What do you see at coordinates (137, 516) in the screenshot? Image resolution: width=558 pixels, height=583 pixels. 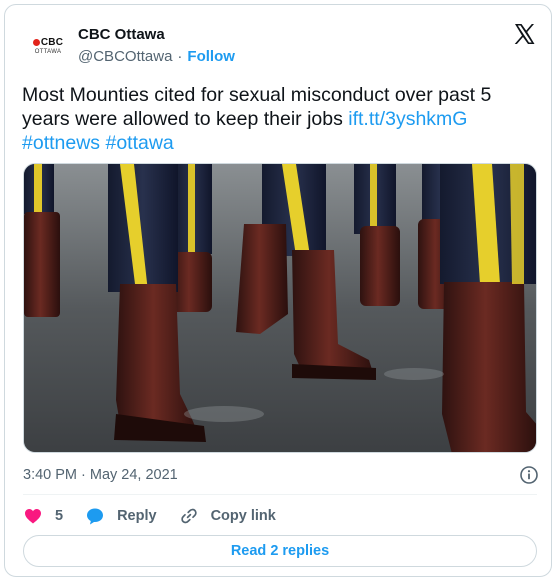 I see `reply-label: Reply` at bounding box center [137, 516].